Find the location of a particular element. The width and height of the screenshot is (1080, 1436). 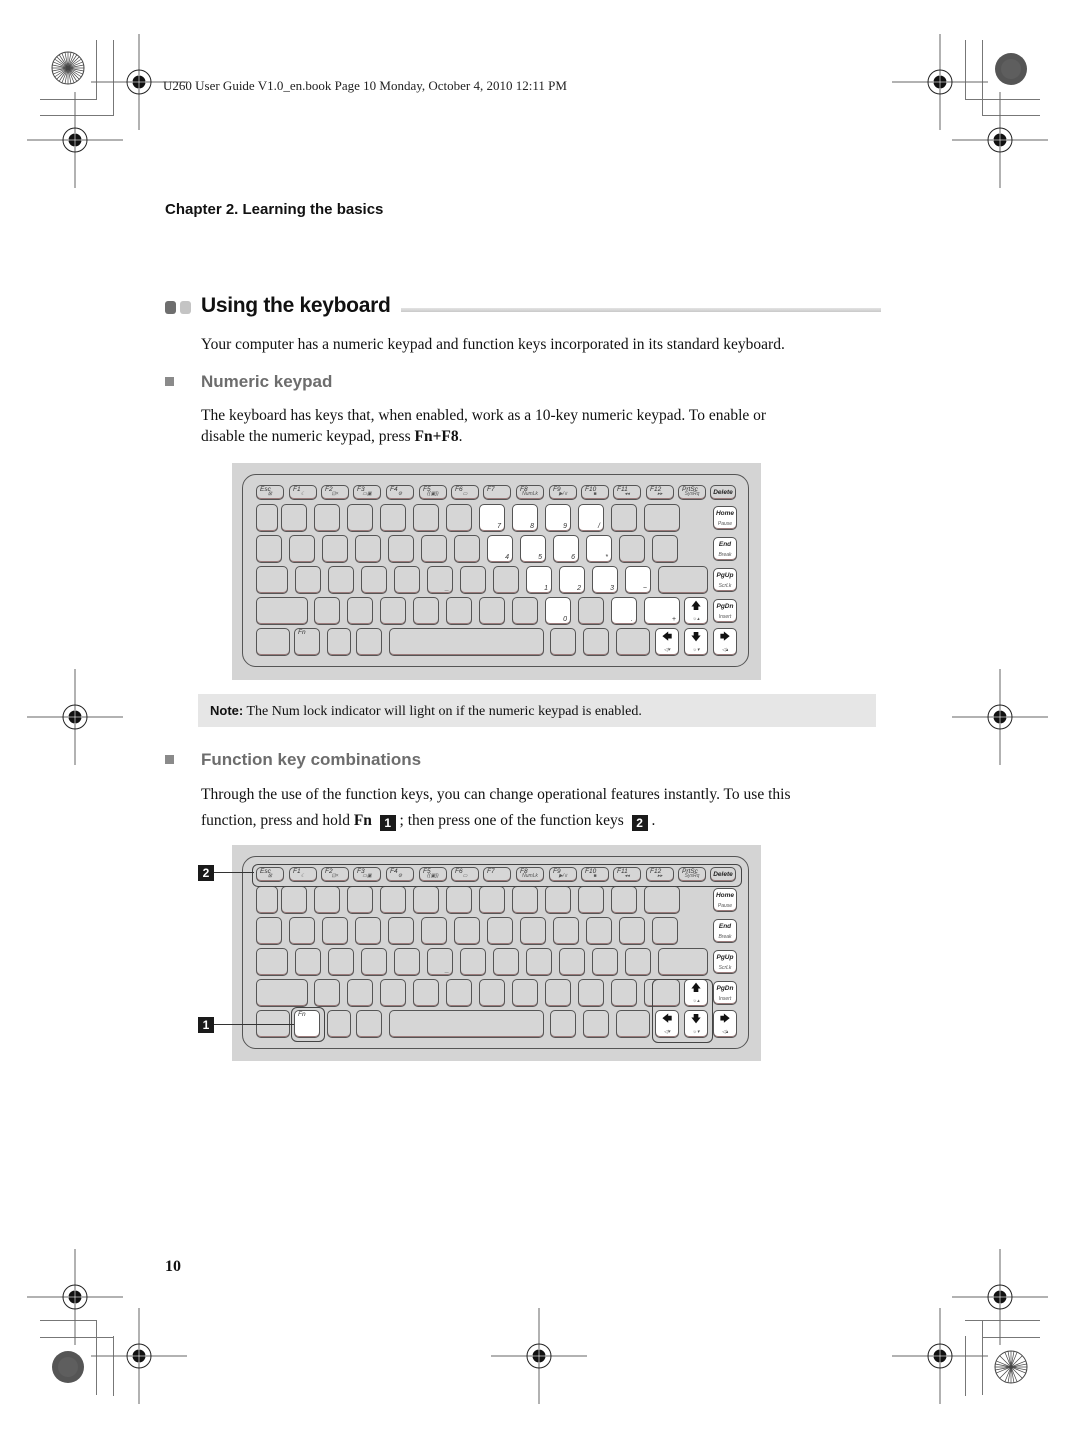

line2-text: disable the numeric keypad, press is located at coordinates (308, 436).